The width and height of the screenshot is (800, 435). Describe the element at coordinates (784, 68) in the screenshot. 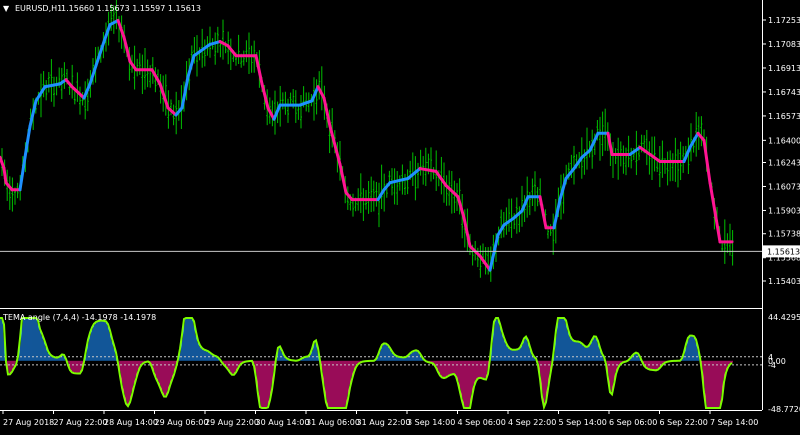

I see `price-tick-label: 1.16913` at that location.